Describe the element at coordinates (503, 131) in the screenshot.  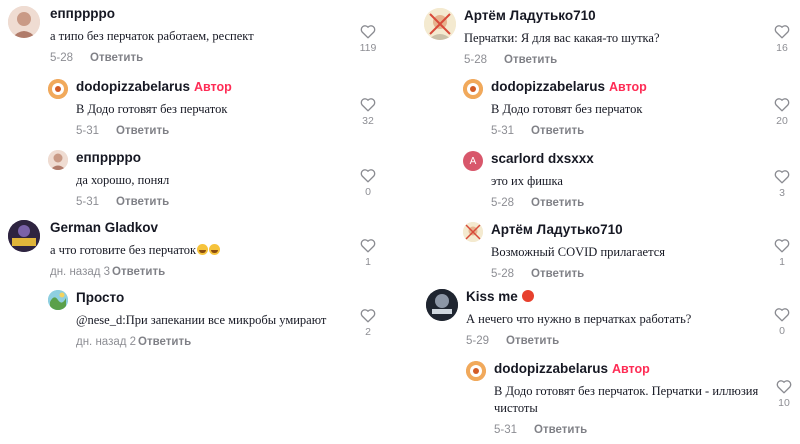
I see `comment-date: 5-31` at that location.